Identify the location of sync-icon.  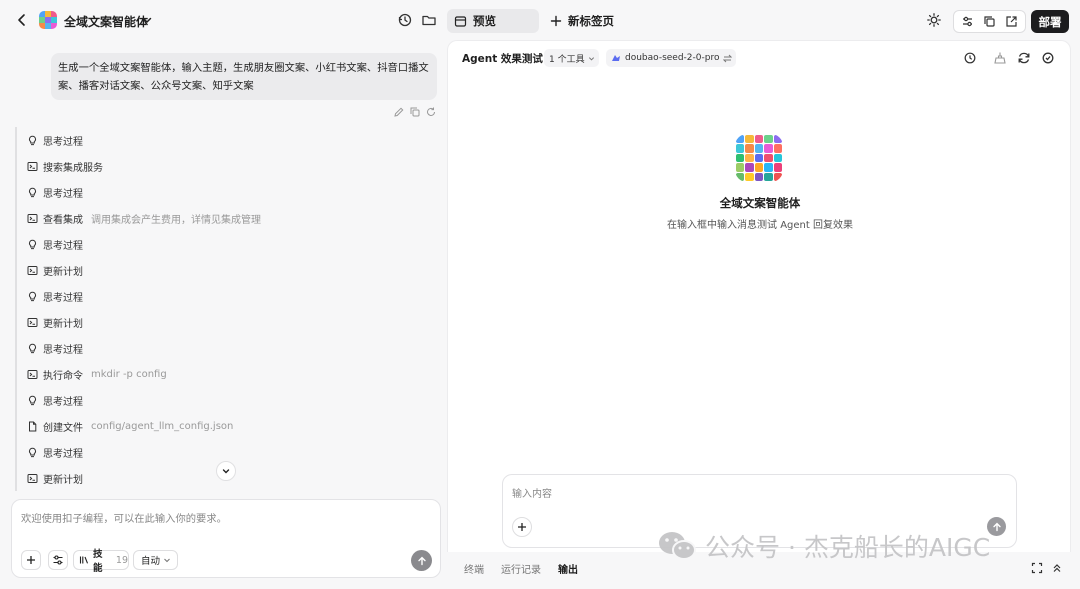
(1048, 58).